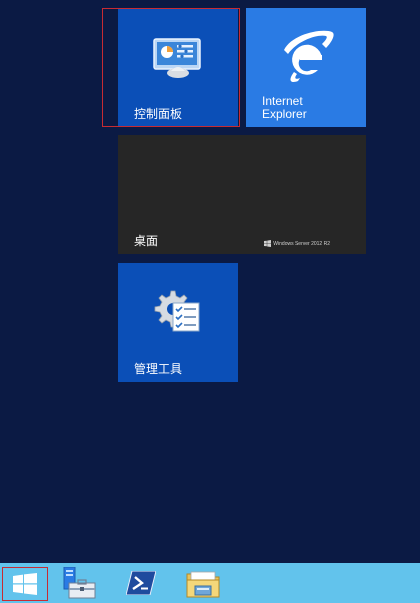 This screenshot has width=420, height=603. I want to click on control-panel-icon, so click(177, 58).